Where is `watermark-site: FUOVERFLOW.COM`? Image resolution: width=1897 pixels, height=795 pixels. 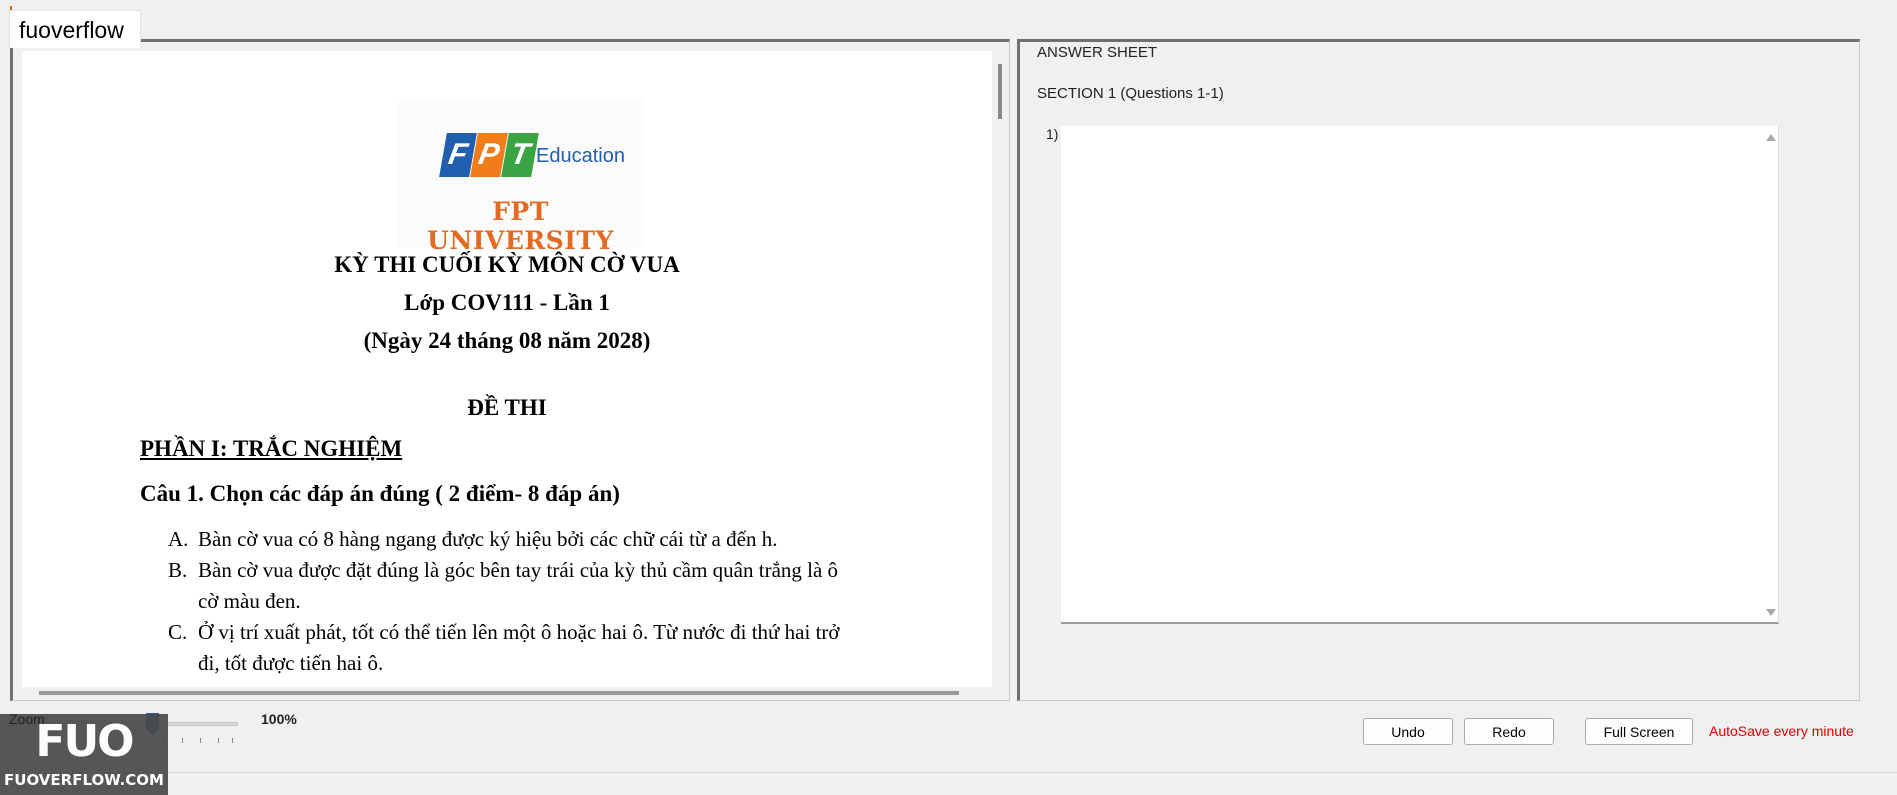 watermark-site: FUOVERFLOW.COM is located at coordinates (84, 780).